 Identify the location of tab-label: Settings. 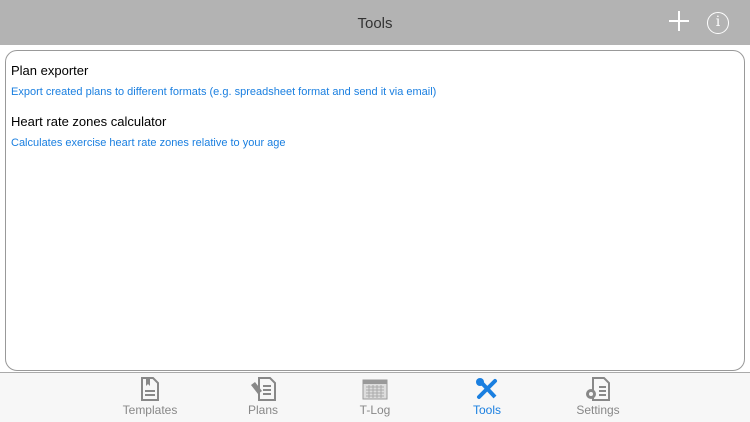
(598, 410).